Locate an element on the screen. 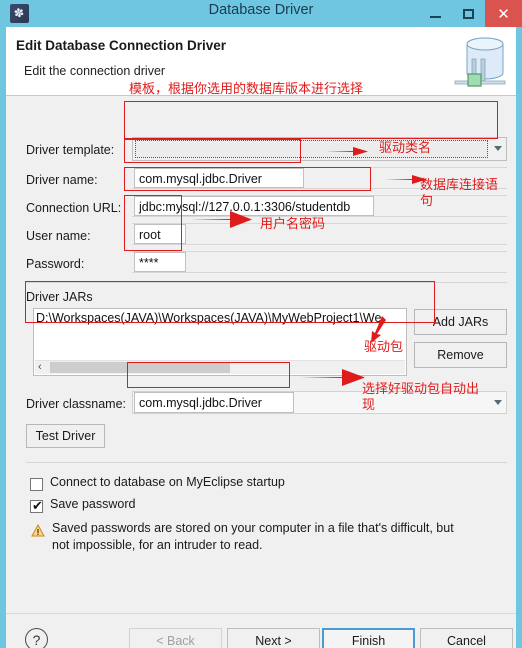 The width and height of the screenshot is (522, 648). connect-on-startup-label: Connect to database on MyEclipse startup is located at coordinates (167, 482).